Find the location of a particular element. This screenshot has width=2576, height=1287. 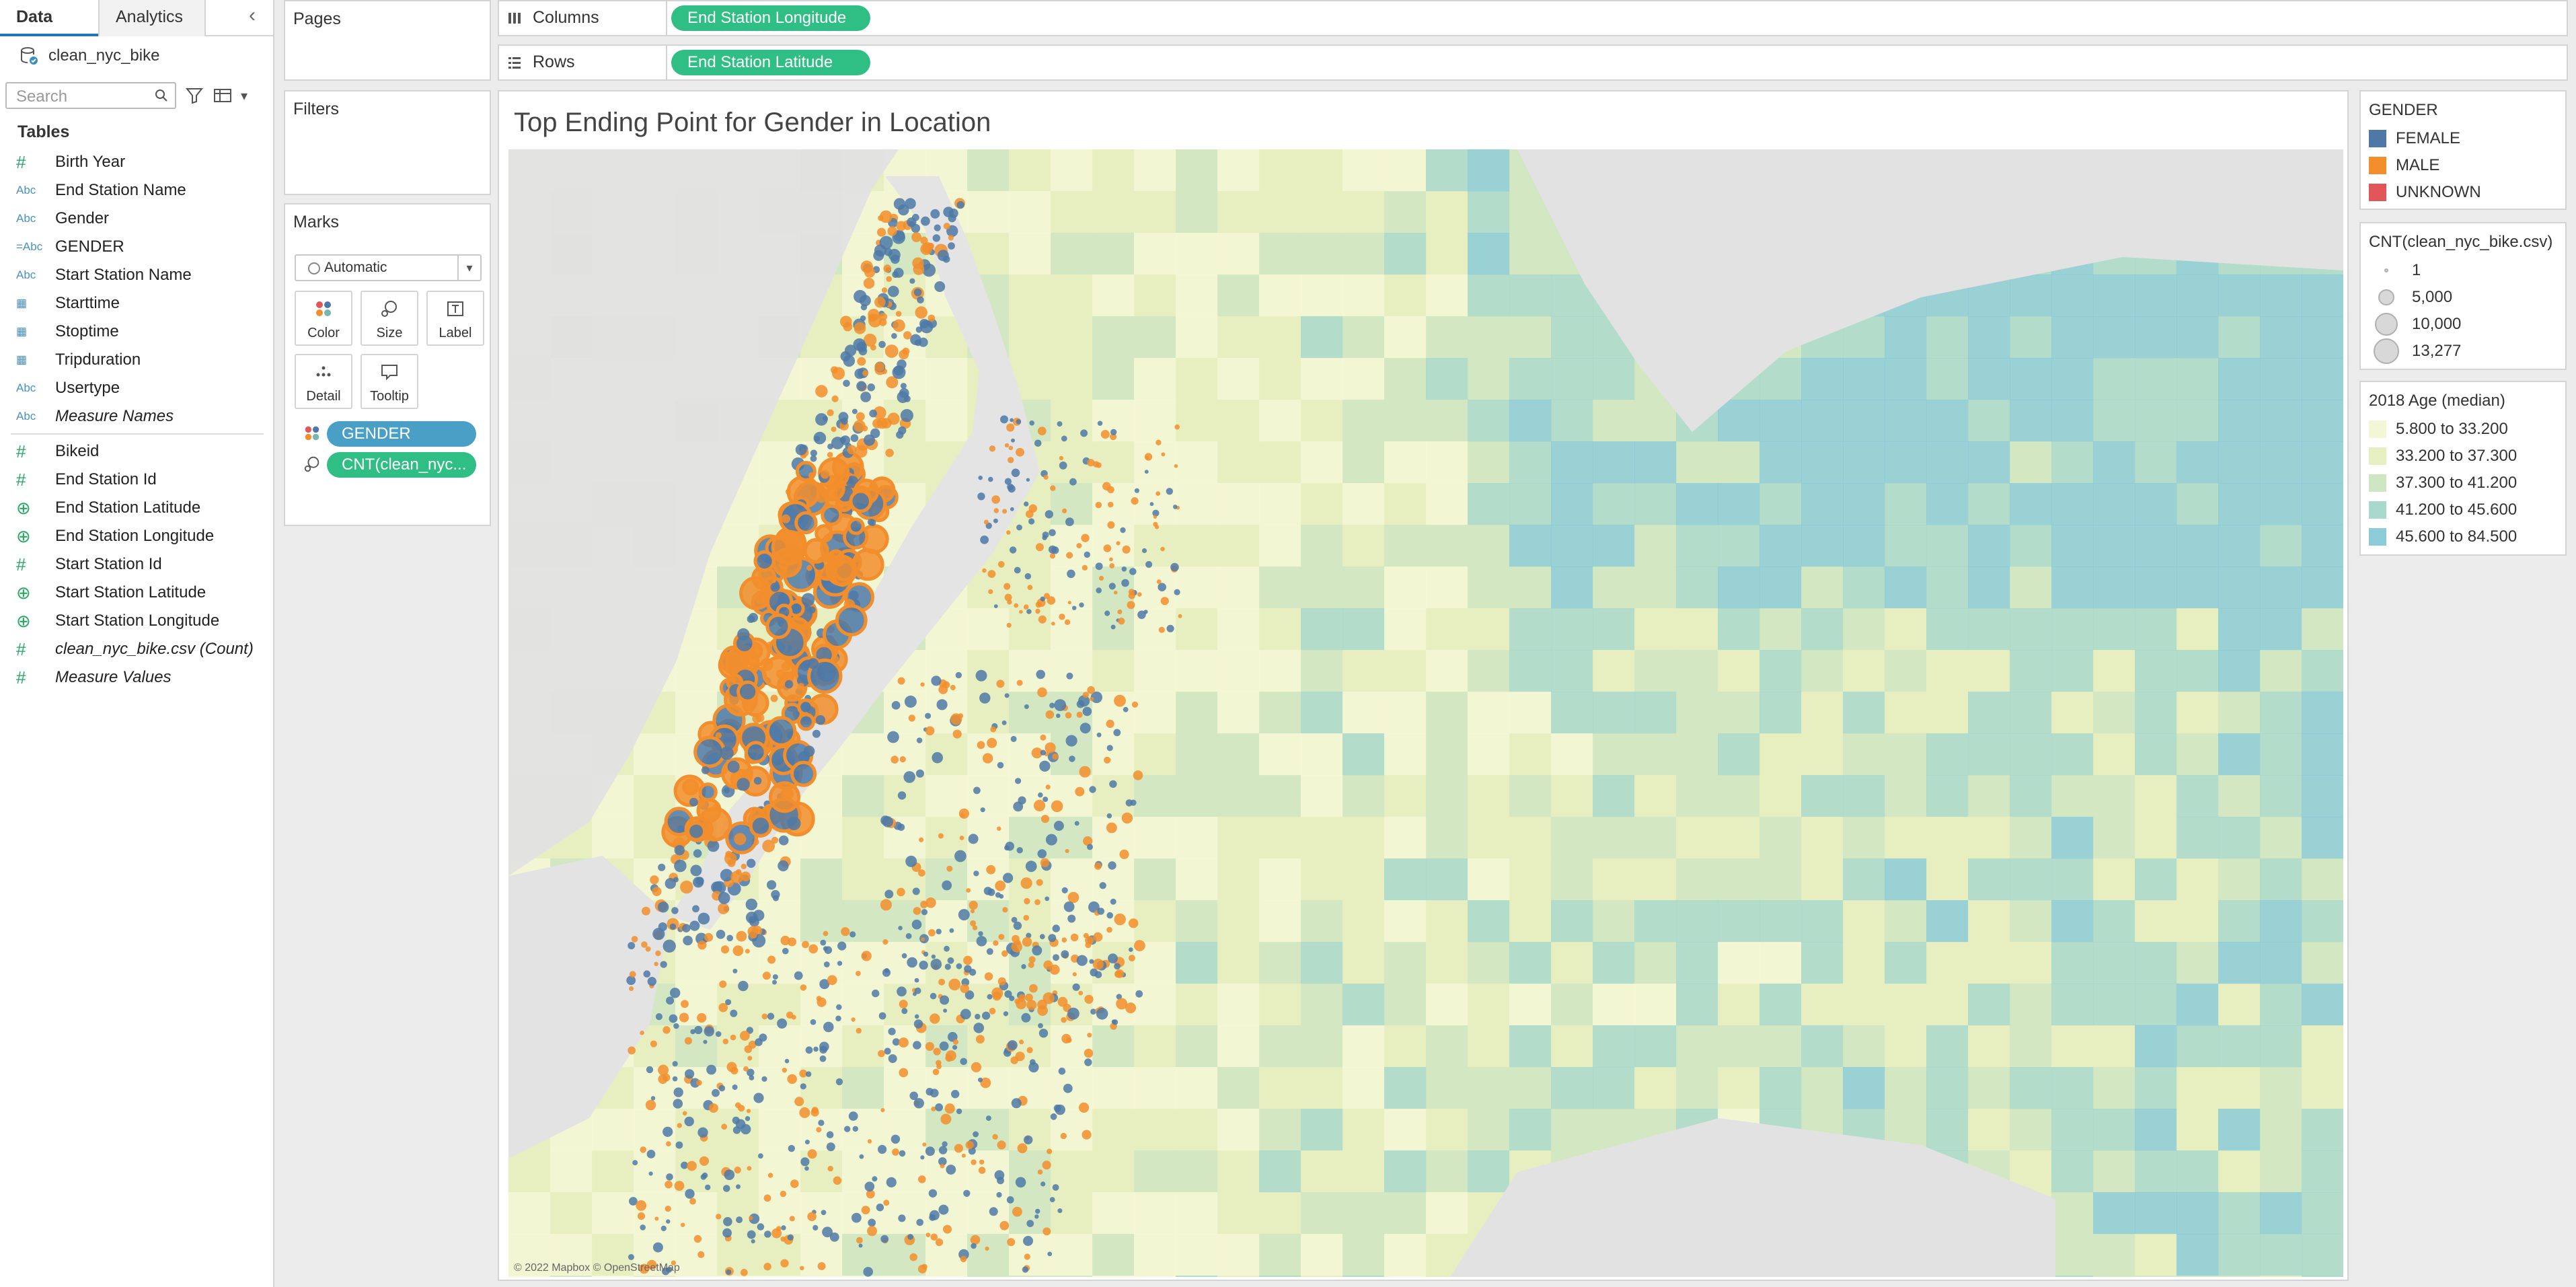

size-button: Size is located at coordinates (389, 319).